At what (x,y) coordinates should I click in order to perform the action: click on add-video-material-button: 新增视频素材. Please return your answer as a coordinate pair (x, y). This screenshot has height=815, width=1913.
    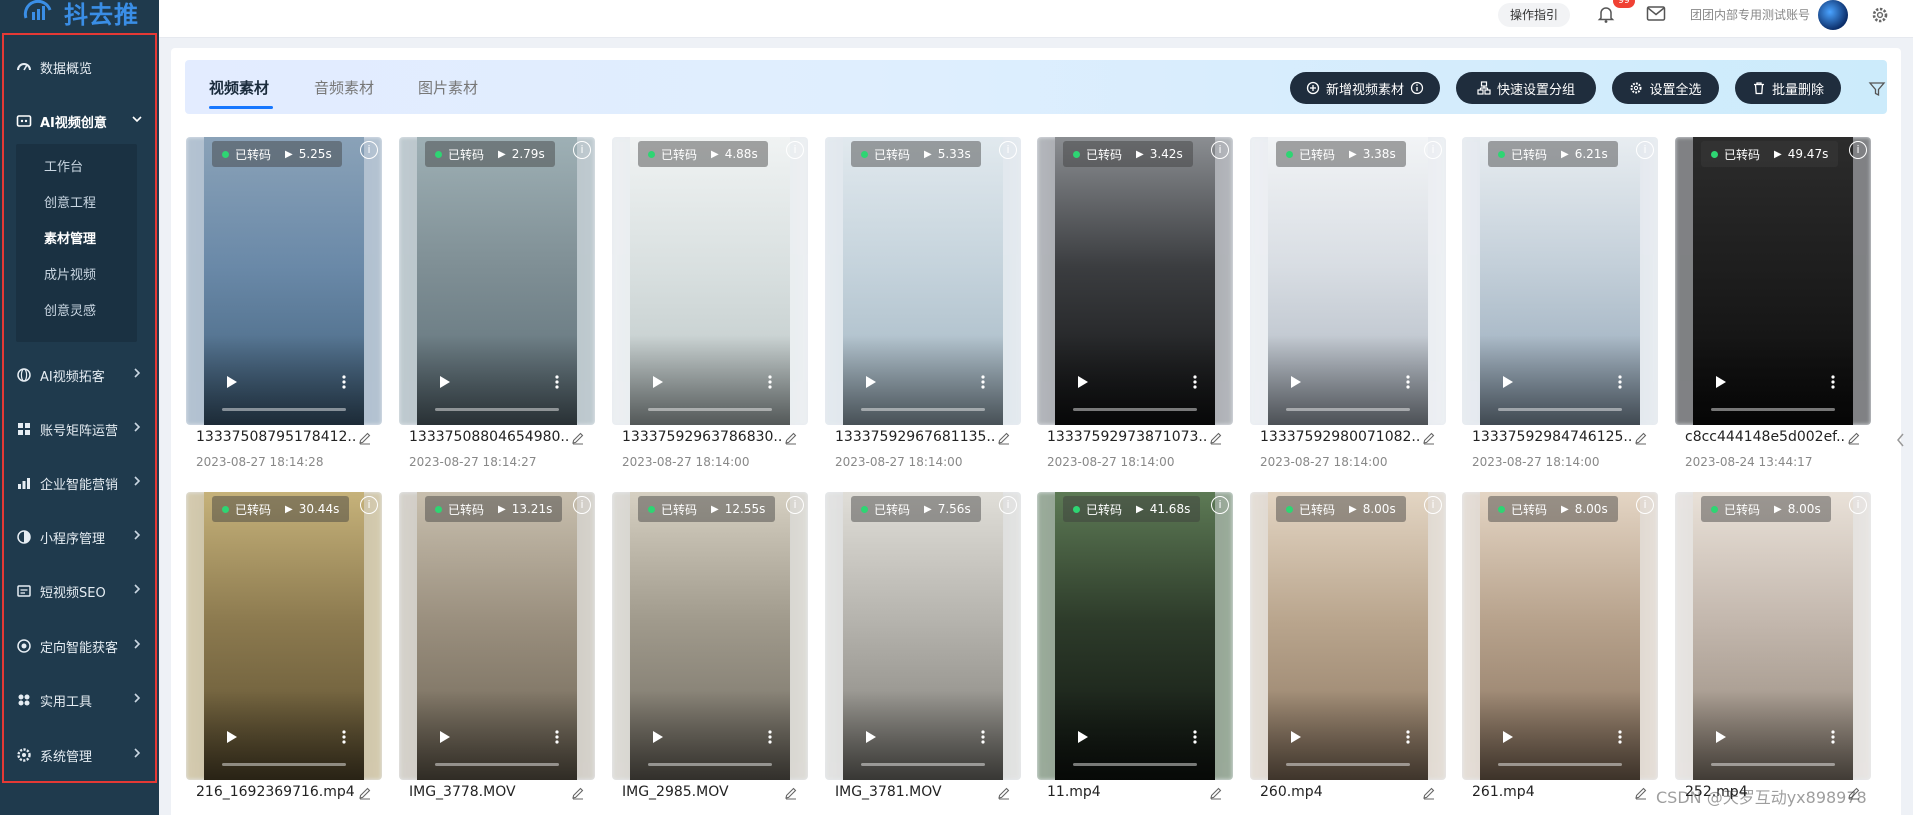
    Looking at the image, I should click on (1365, 88).